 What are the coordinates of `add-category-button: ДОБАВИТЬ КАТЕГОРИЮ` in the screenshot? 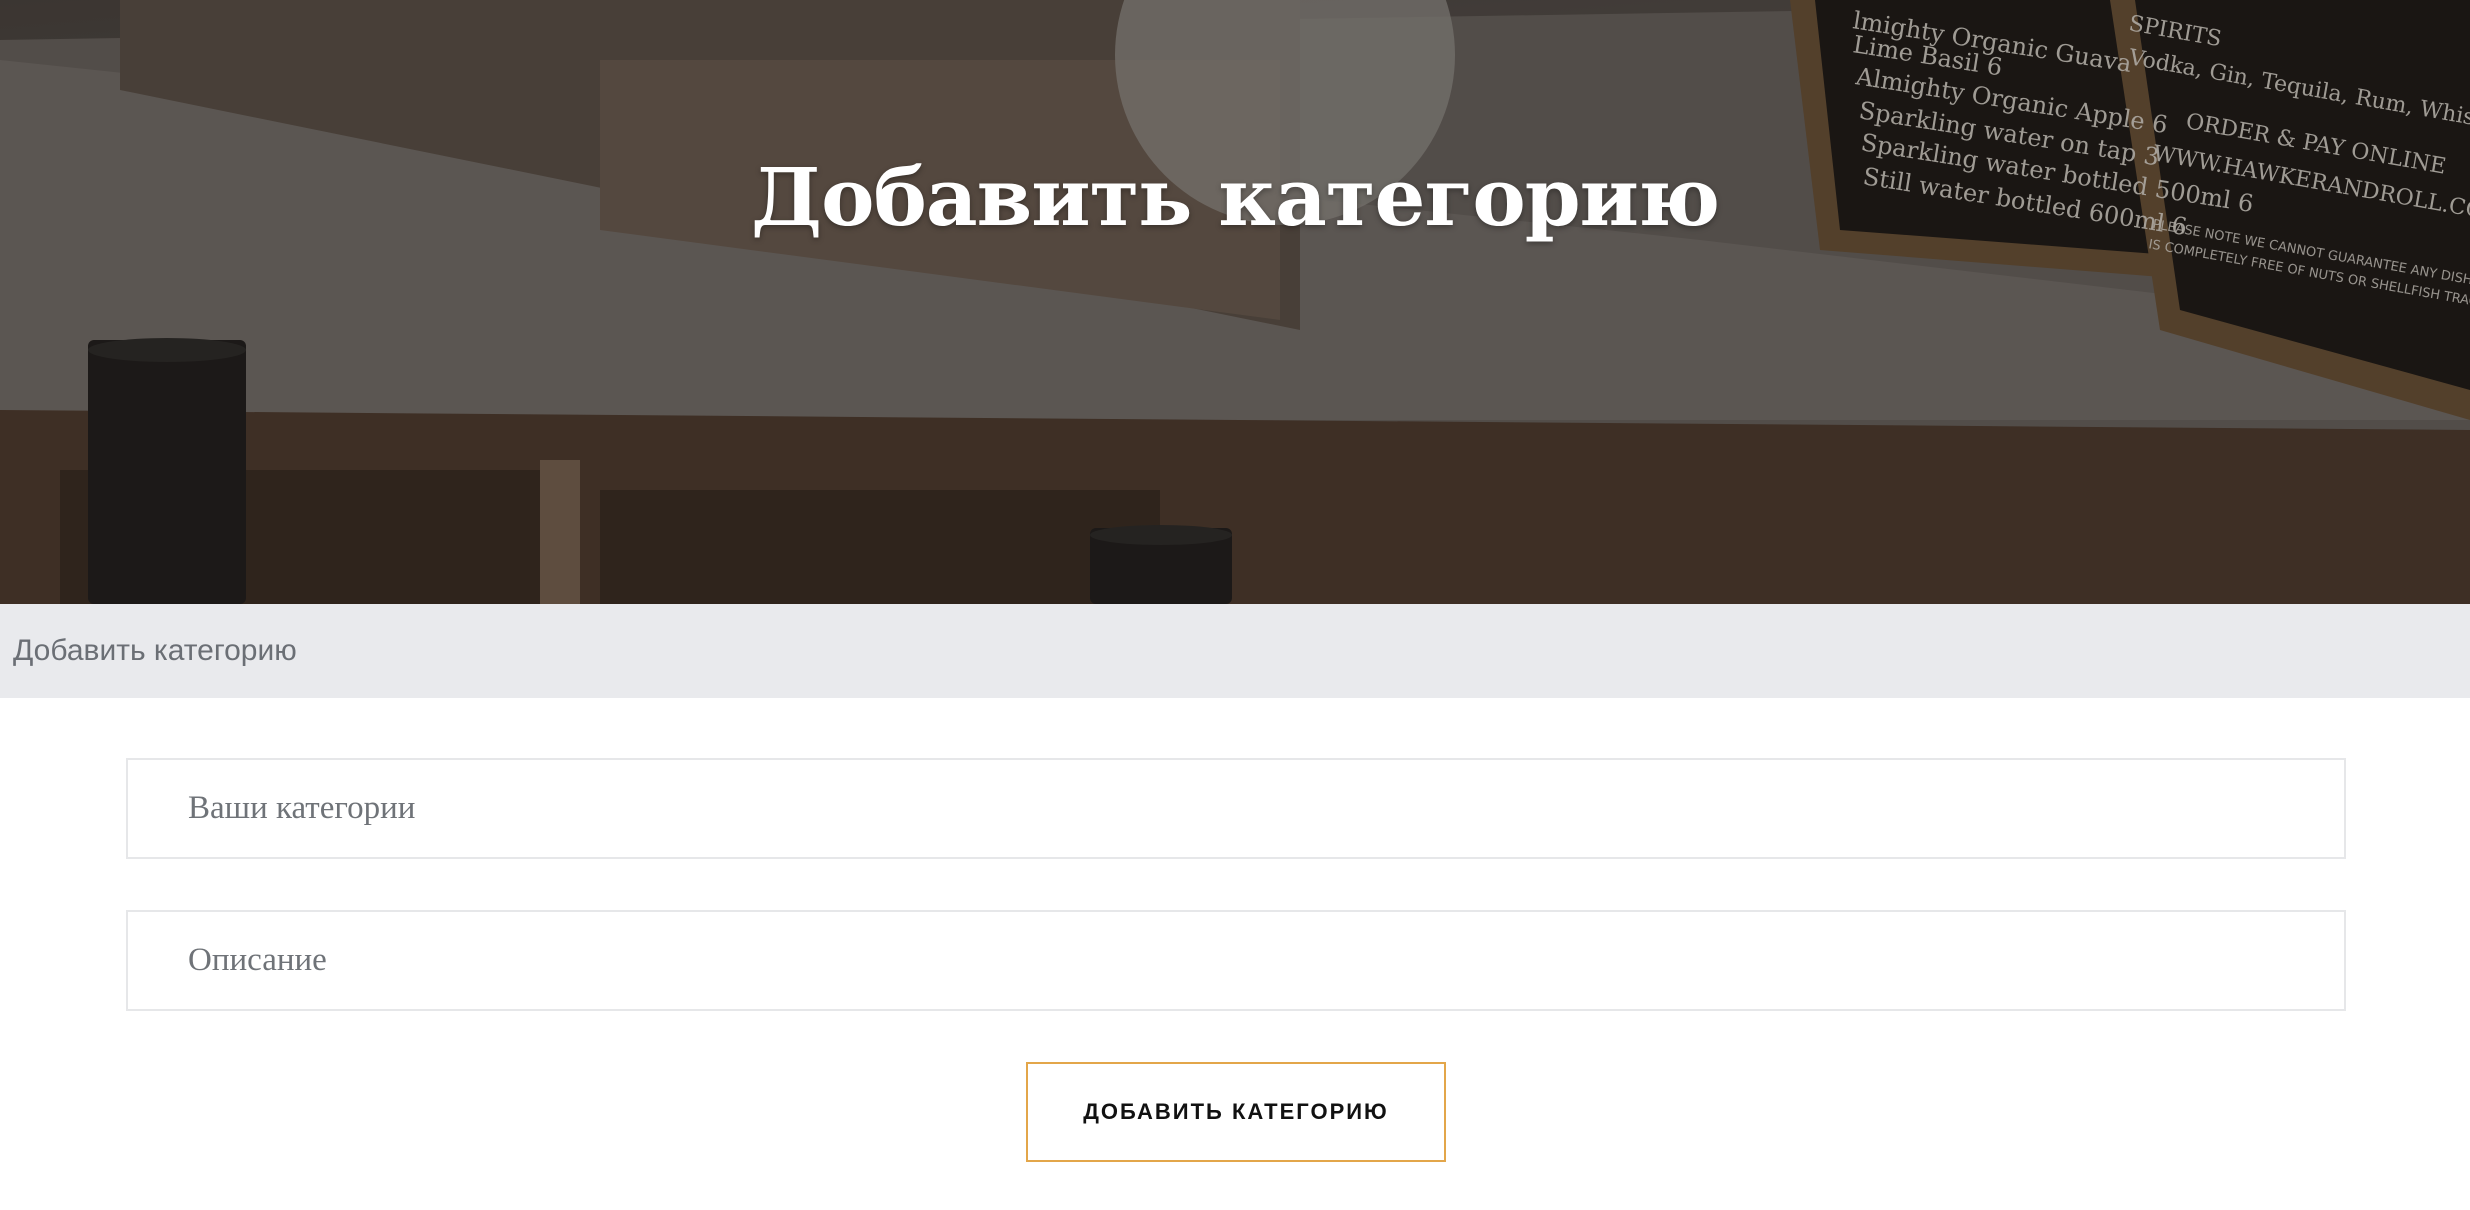 It's located at (1236, 1112).